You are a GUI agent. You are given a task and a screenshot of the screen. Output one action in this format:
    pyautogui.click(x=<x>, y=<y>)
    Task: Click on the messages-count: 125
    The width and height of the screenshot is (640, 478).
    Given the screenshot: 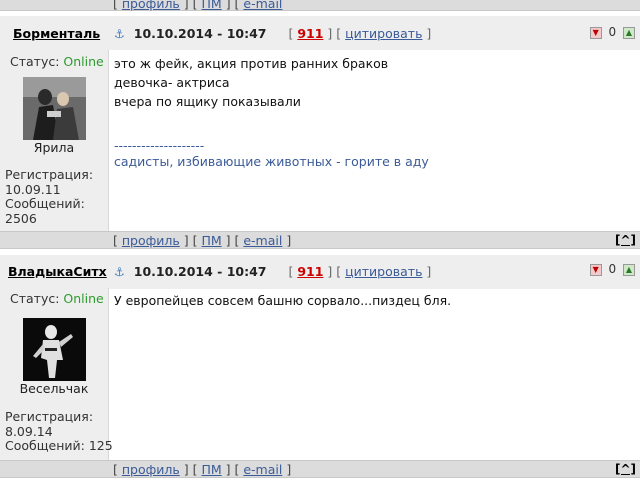 What is the action you would take?
    pyautogui.click(x=100, y=445)
    